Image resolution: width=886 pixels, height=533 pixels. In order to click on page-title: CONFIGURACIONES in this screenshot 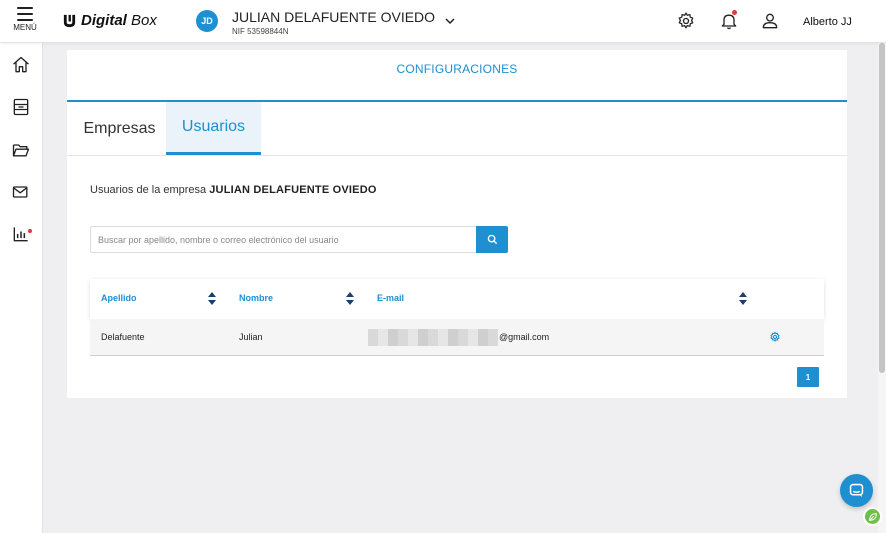, I will do `click(457, 69)`.